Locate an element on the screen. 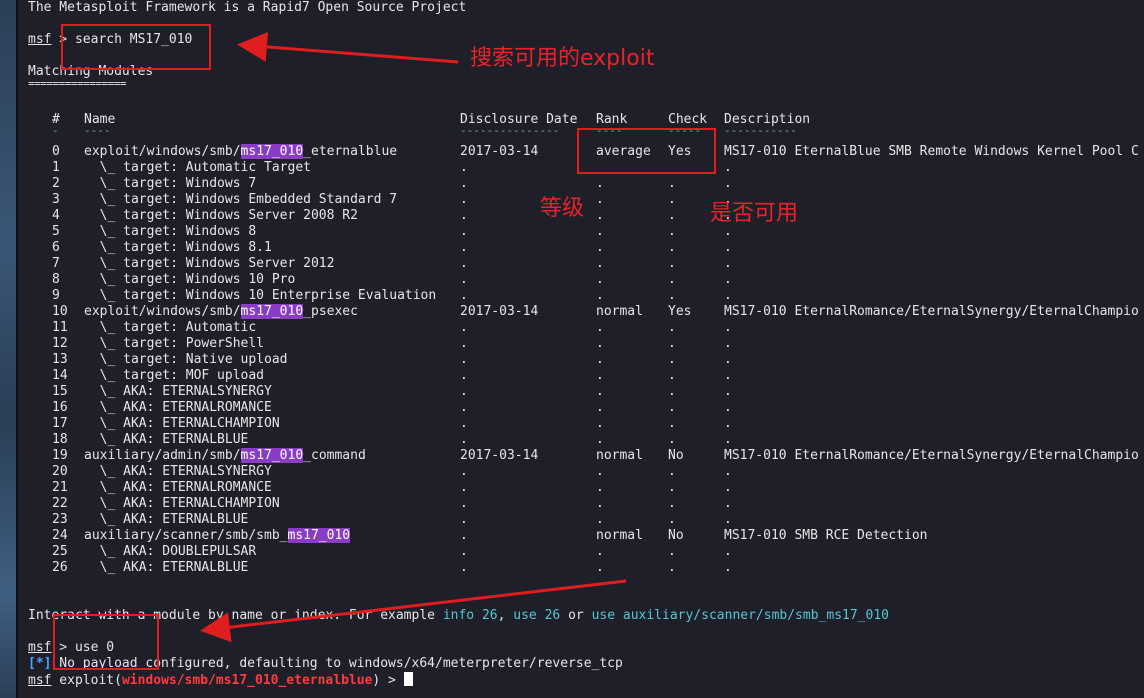  module-name: \_ target: Windows 10 Pro is located at coordinates (190, 280).